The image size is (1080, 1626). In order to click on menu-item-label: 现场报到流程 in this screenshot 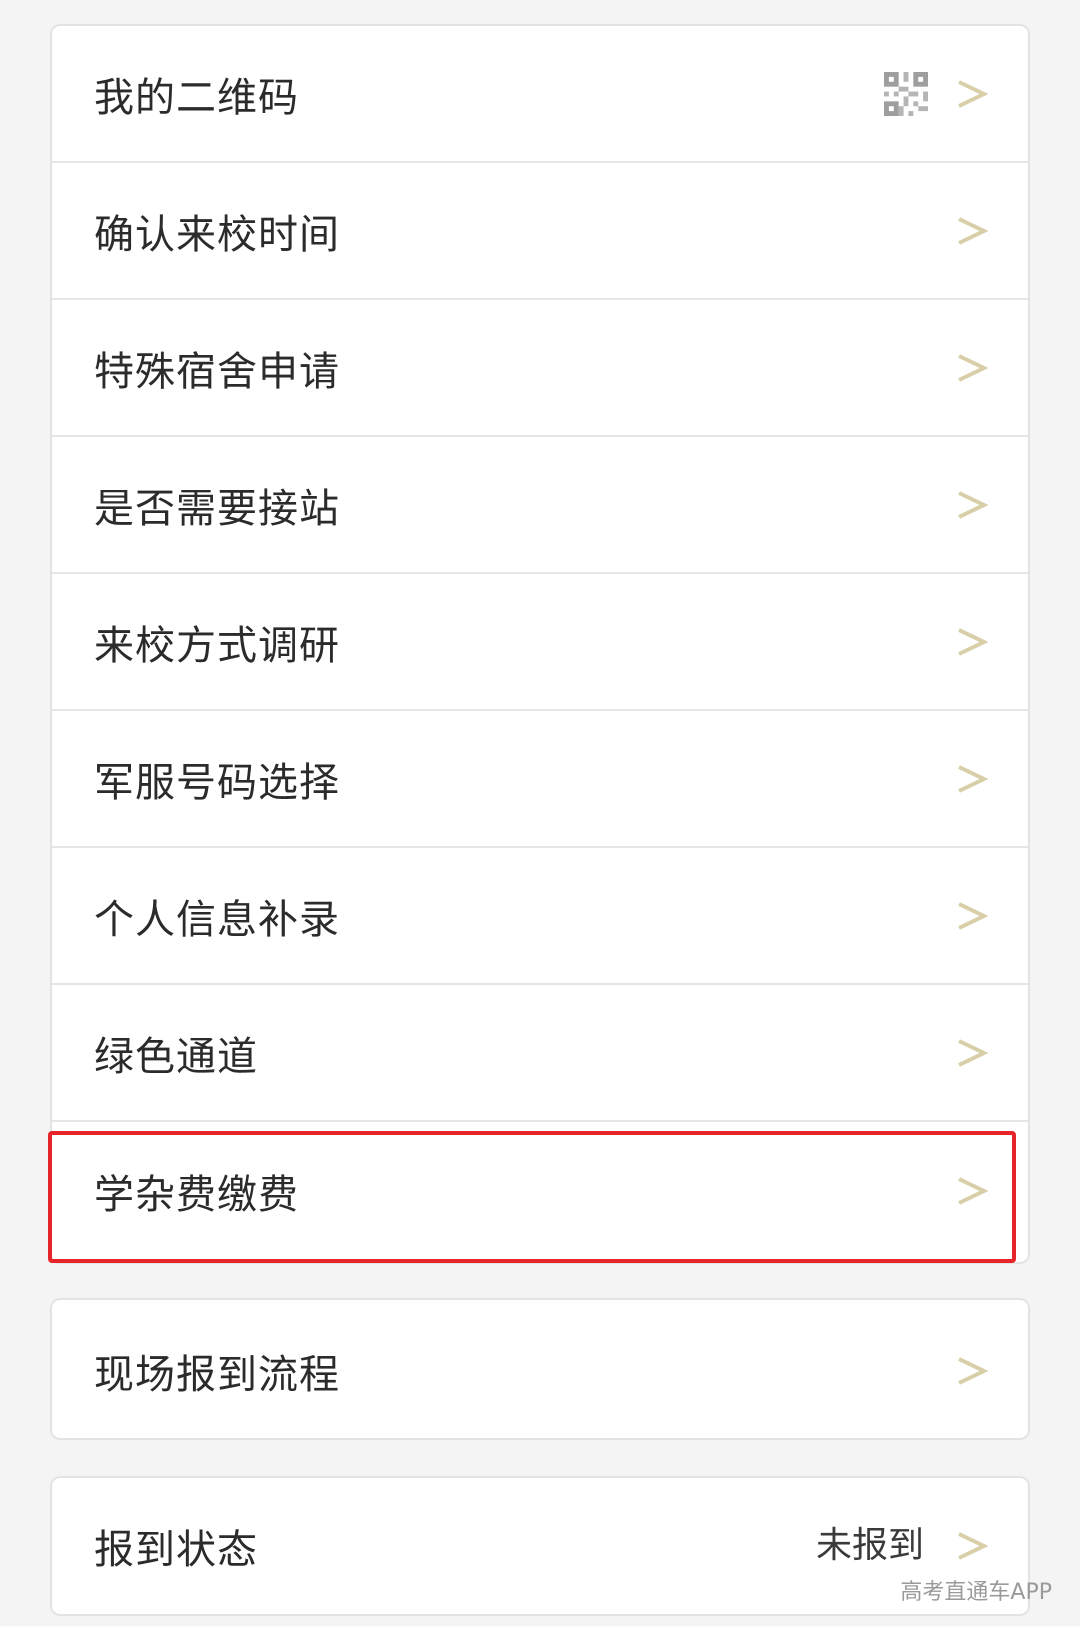, I will do `click(217, 1375)`.